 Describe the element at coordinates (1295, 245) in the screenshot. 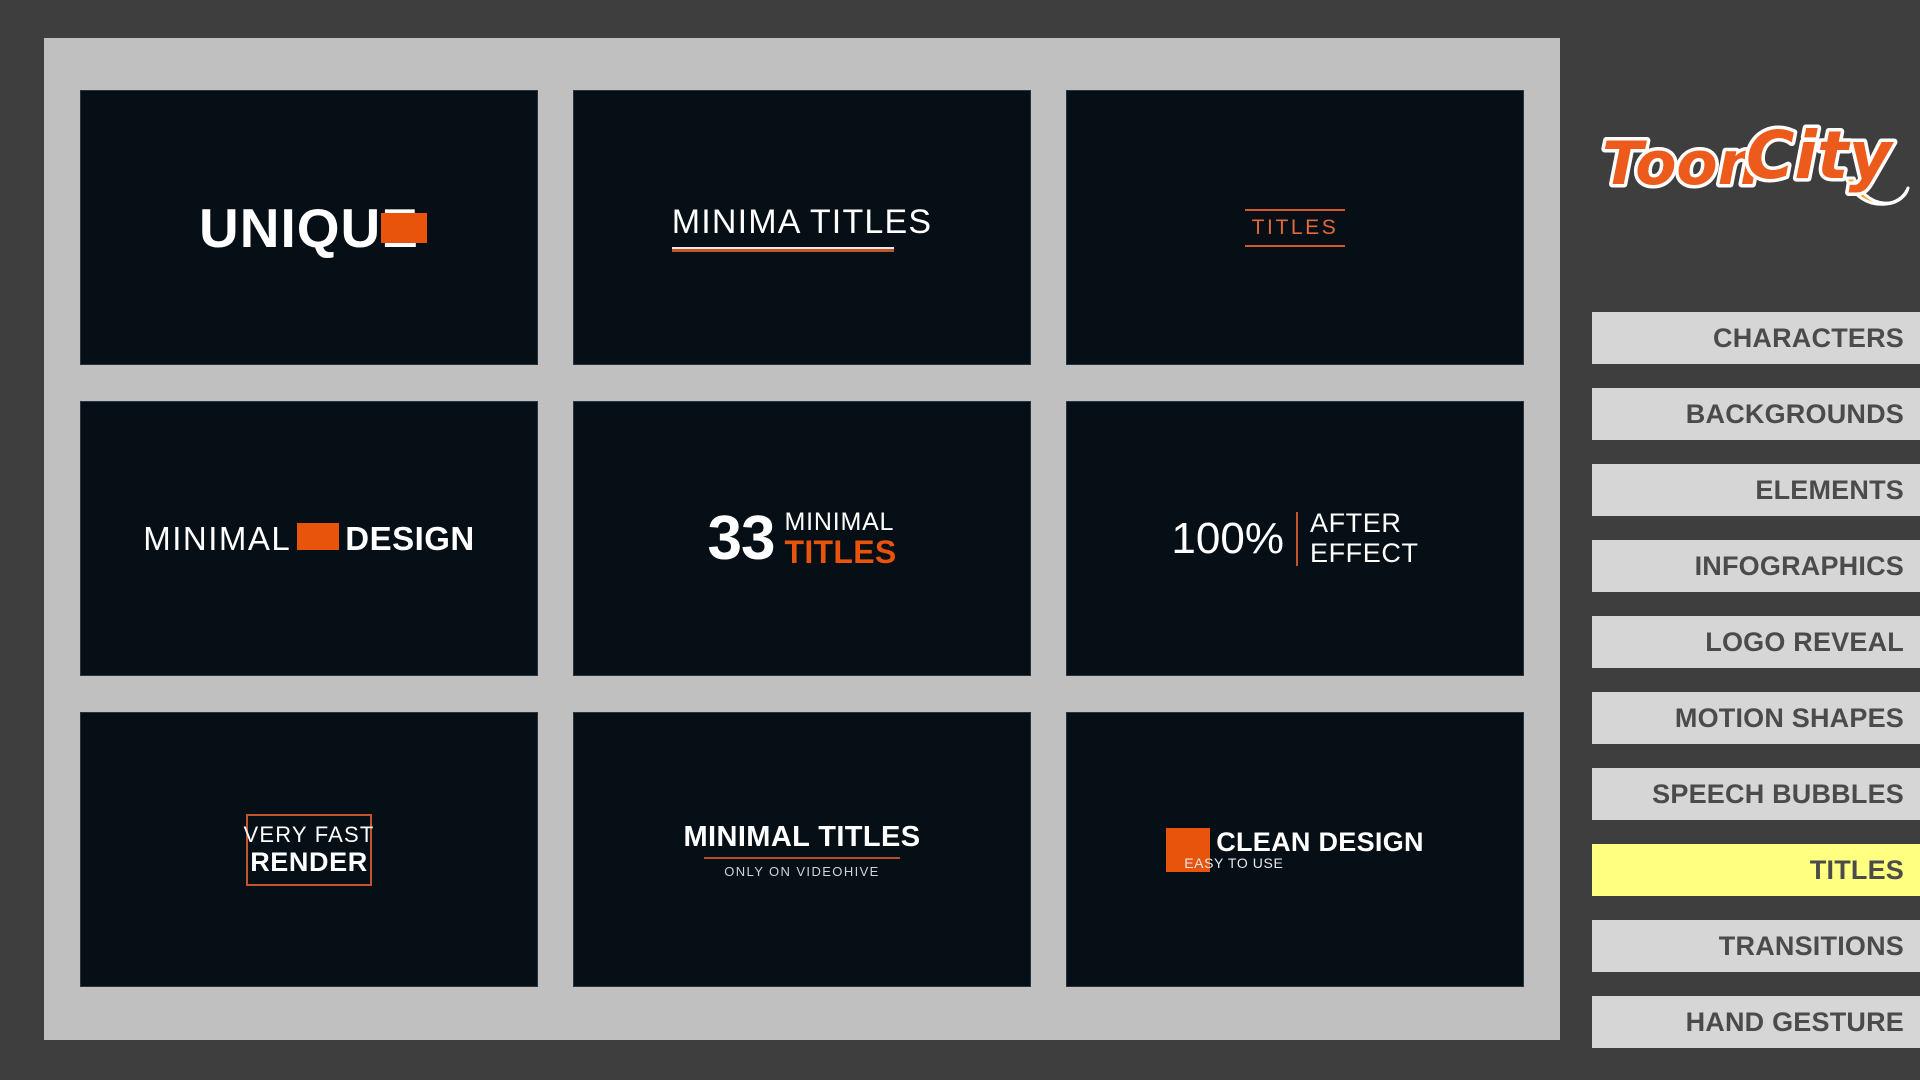

I see `orange-rule-bottom` at that location.